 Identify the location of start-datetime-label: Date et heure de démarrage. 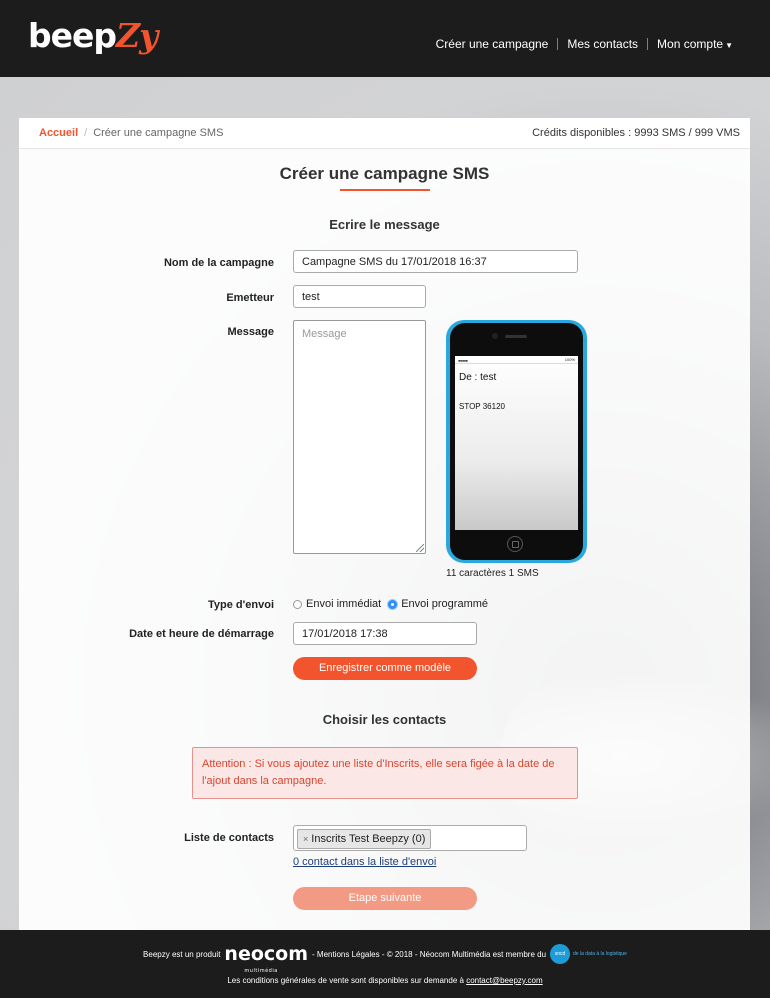
(201, 634).